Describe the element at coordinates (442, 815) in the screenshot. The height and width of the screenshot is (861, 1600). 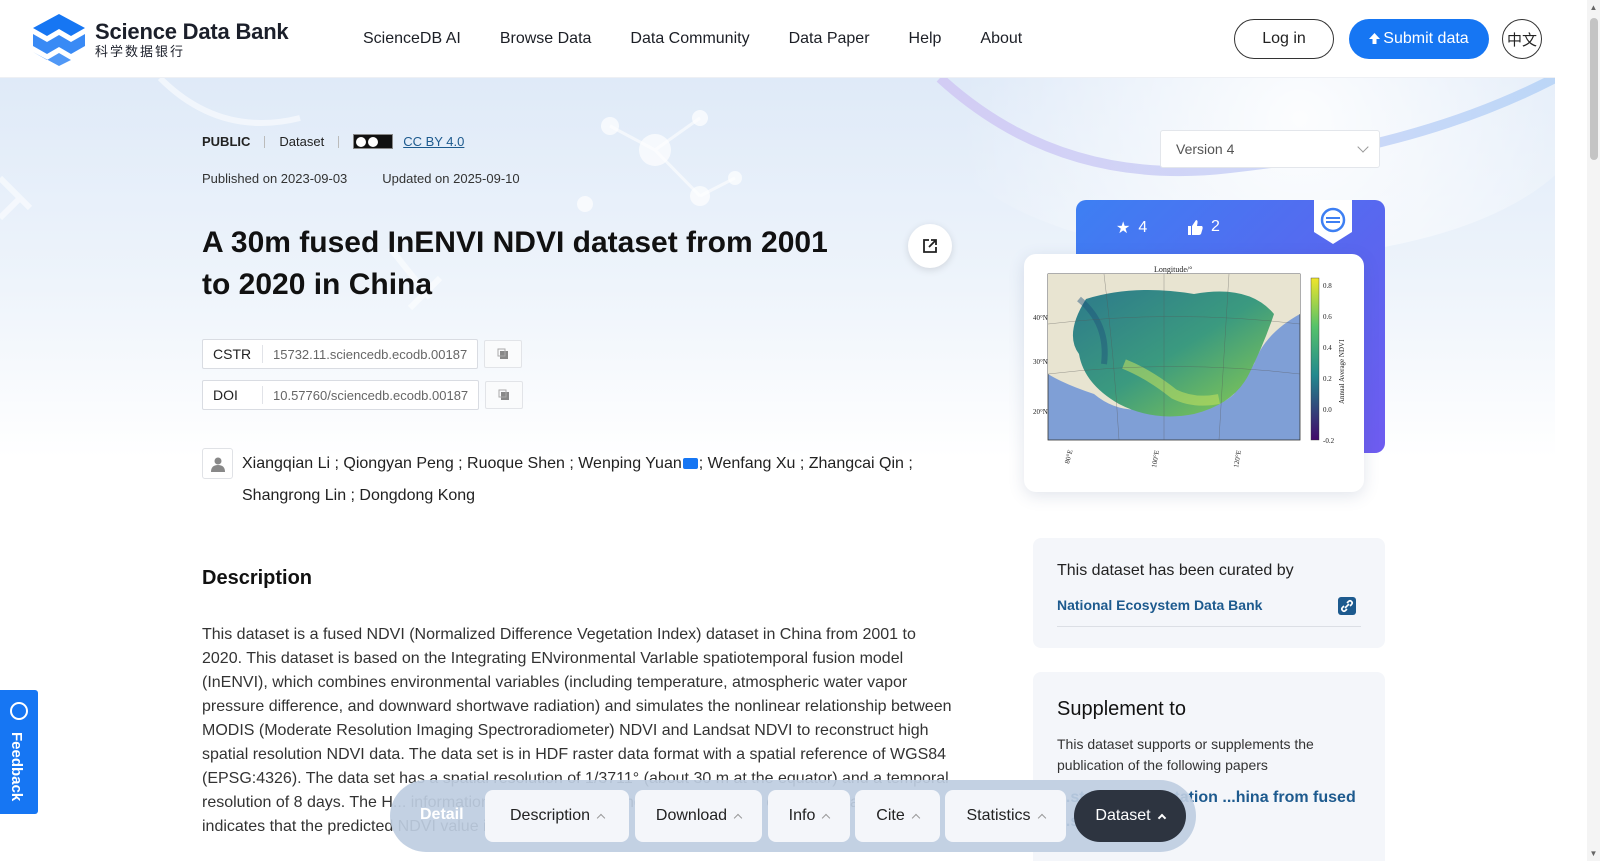
I see `section-nav-detail: Detail` at that location.